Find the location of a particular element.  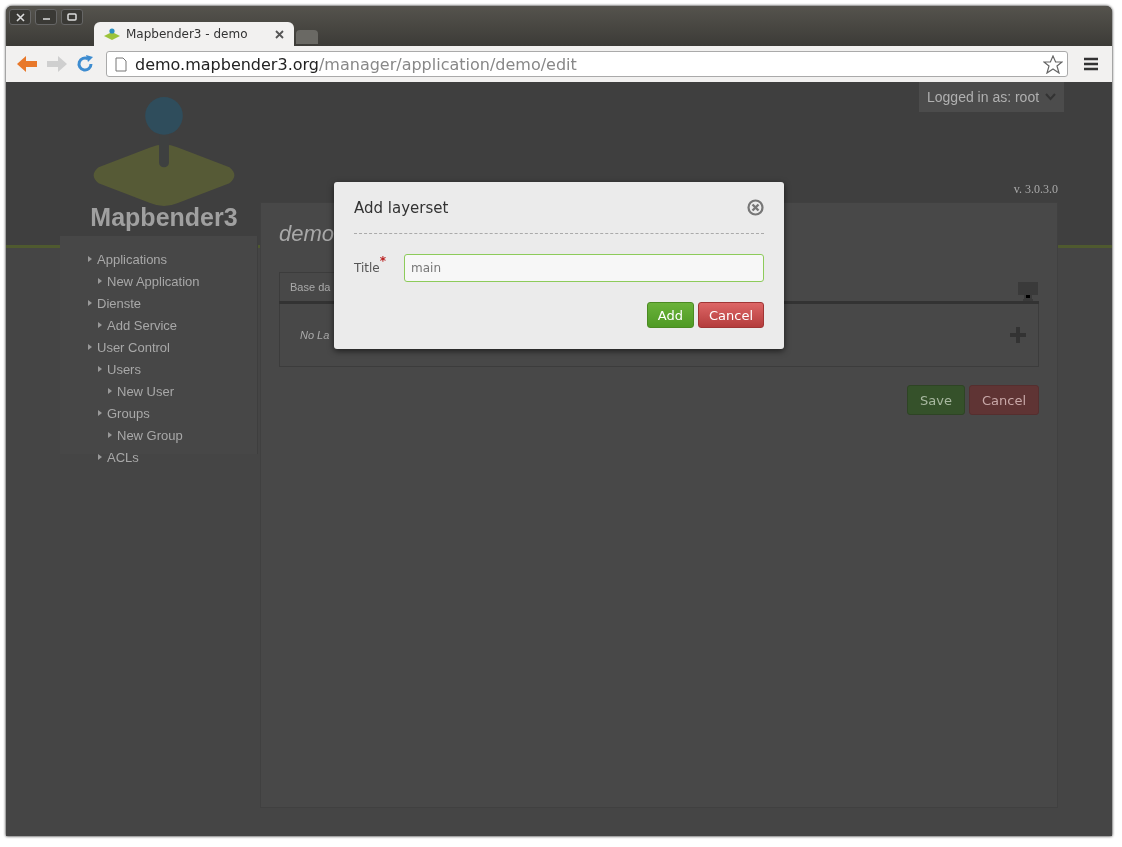

address-bar: demo.mapbender3.org/manager/application/demo/edit is located at coordinates (587, 64).